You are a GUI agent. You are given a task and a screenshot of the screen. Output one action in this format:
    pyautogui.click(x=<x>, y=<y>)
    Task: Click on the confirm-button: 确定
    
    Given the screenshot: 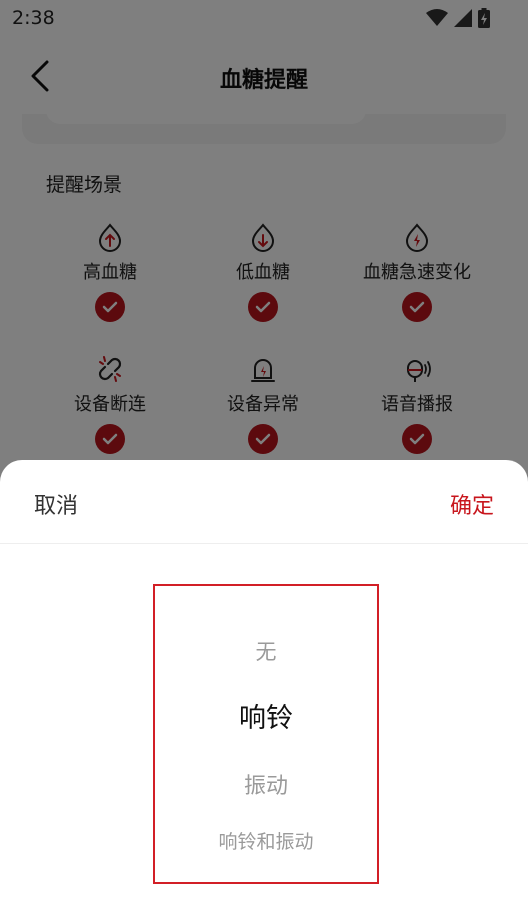 What is the action you would take?
    pyautogui.click(x=472, y=504)
    